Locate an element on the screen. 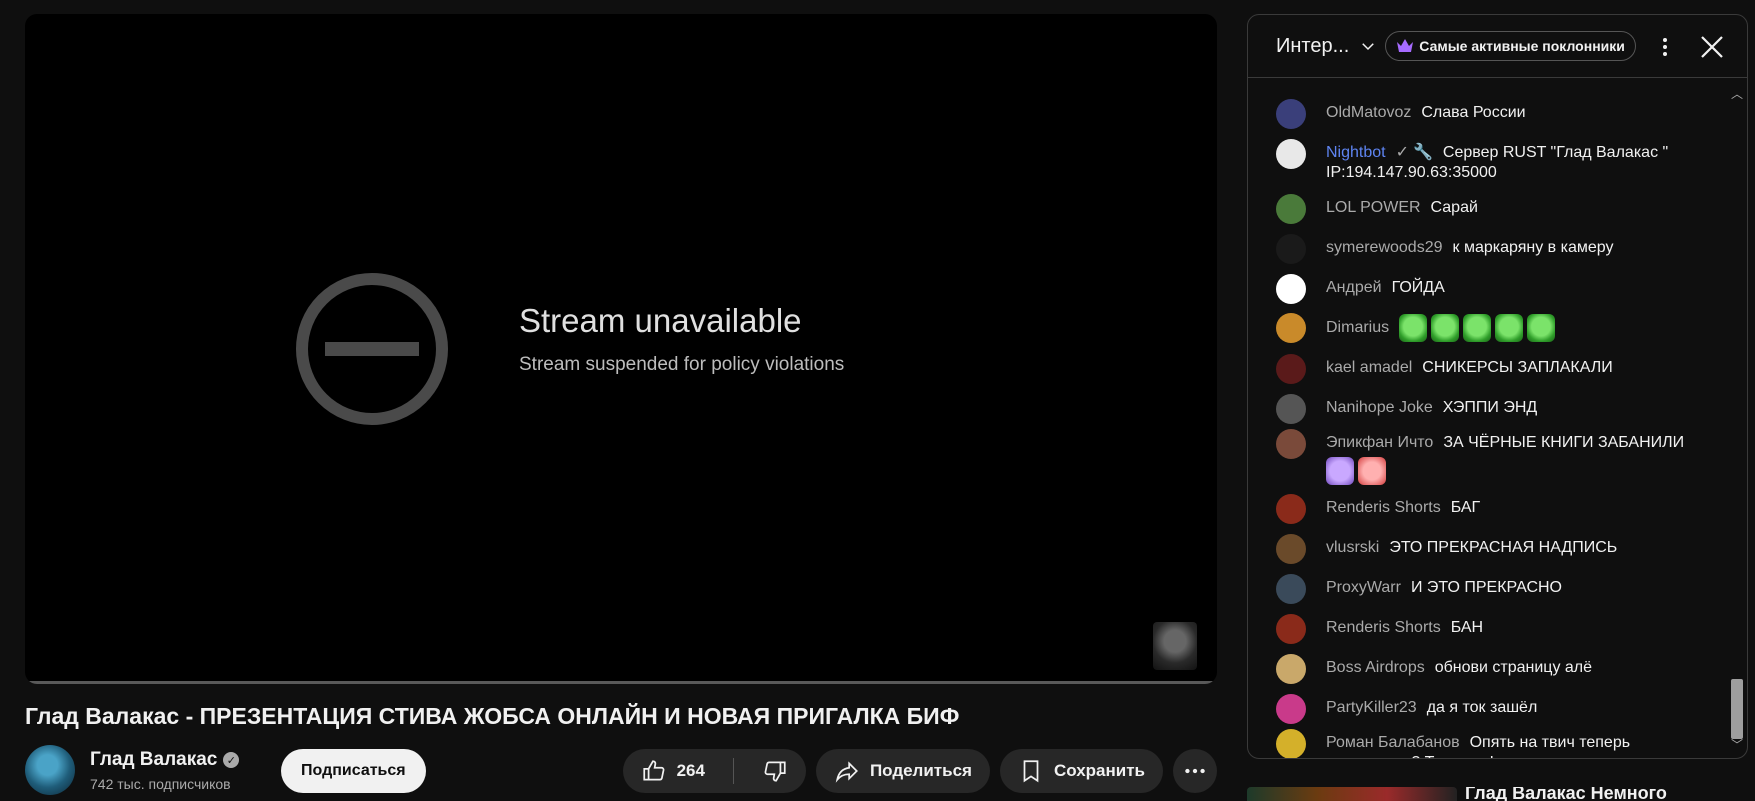  top-fans-label: Самые активные поклонники is located at coordinates (1522, 46).